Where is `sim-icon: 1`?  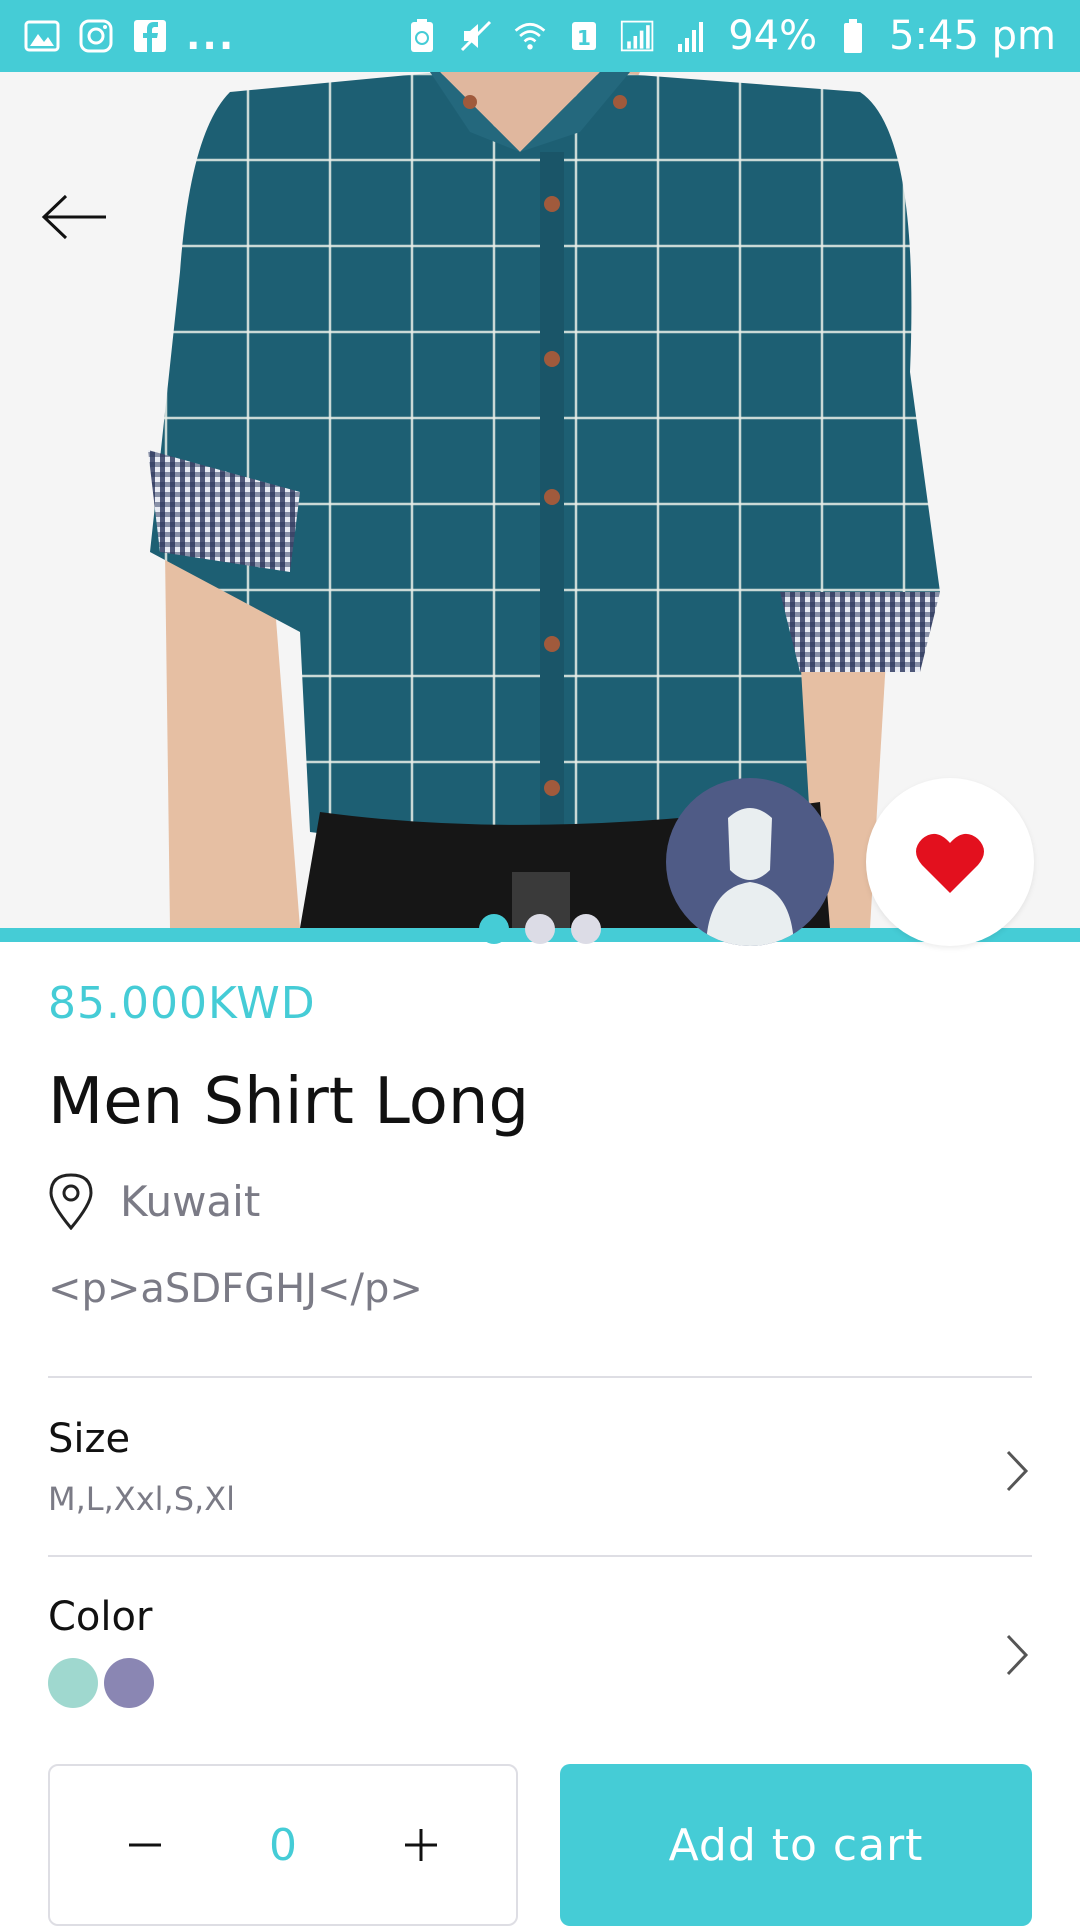 sim-icon: 1 is located at coordinates (584, 36).